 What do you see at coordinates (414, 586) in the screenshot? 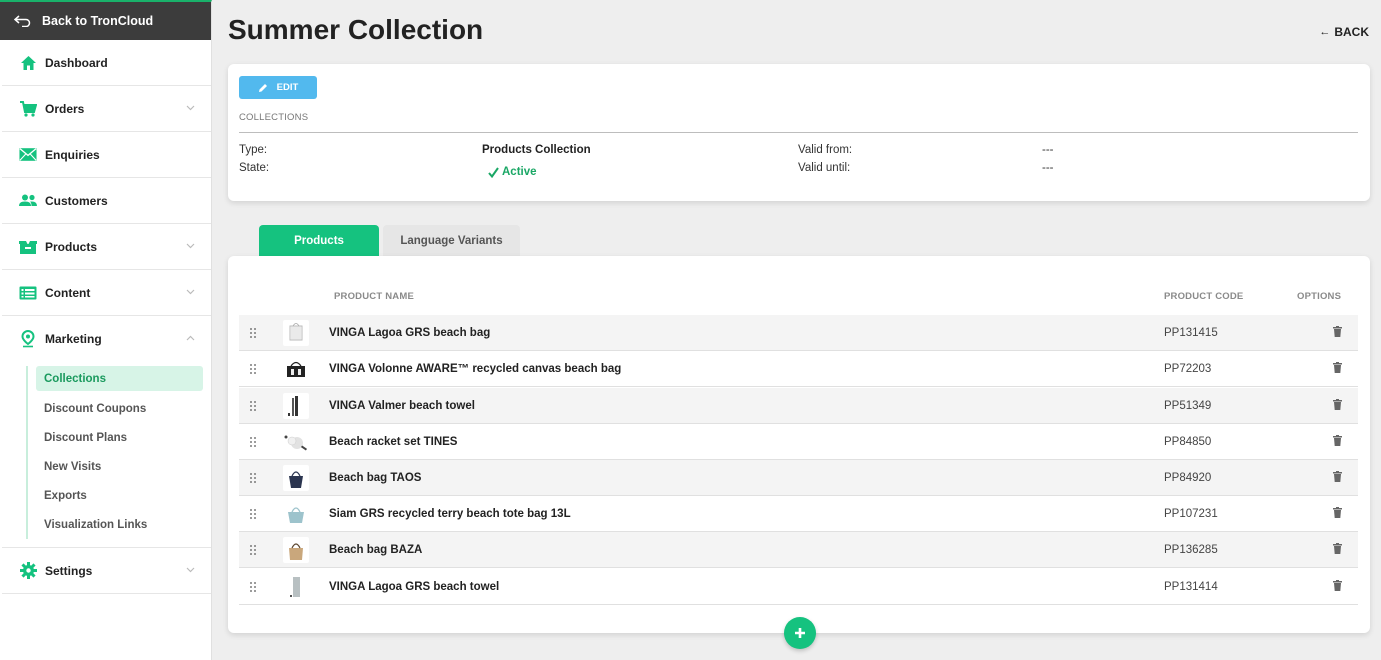
I see `product-name: VINGA Lagoa GRS beach towel` at bounding box center [414, 586].